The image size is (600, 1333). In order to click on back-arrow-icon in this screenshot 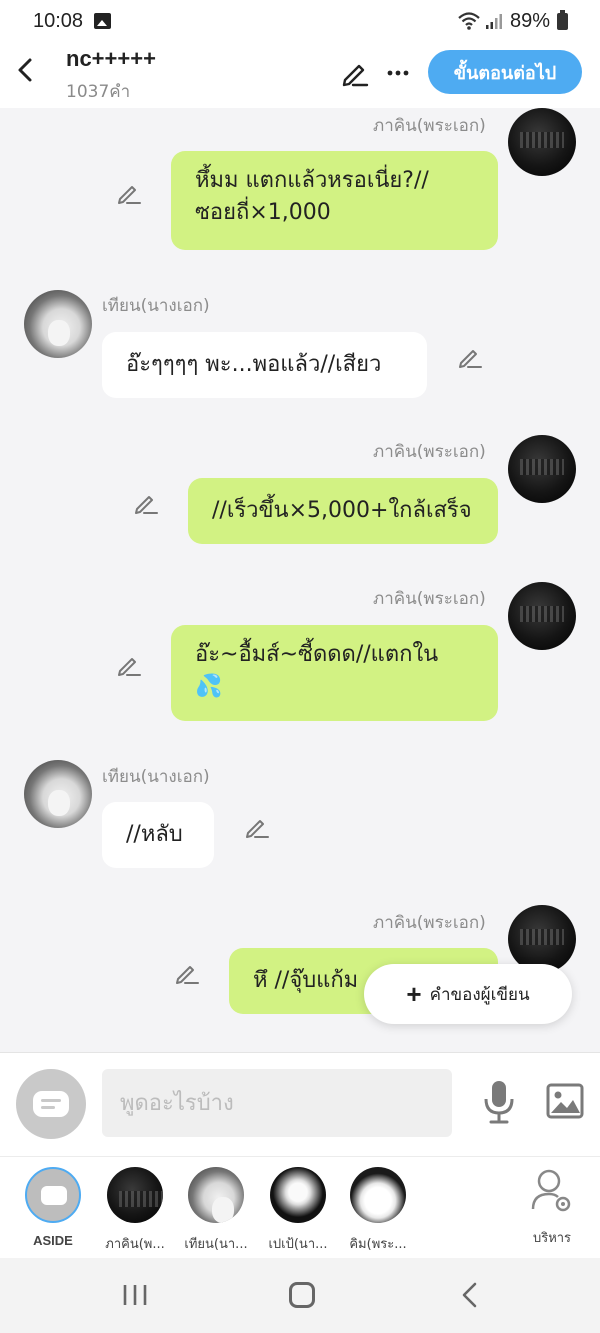, I will do `click(26, 70)`.